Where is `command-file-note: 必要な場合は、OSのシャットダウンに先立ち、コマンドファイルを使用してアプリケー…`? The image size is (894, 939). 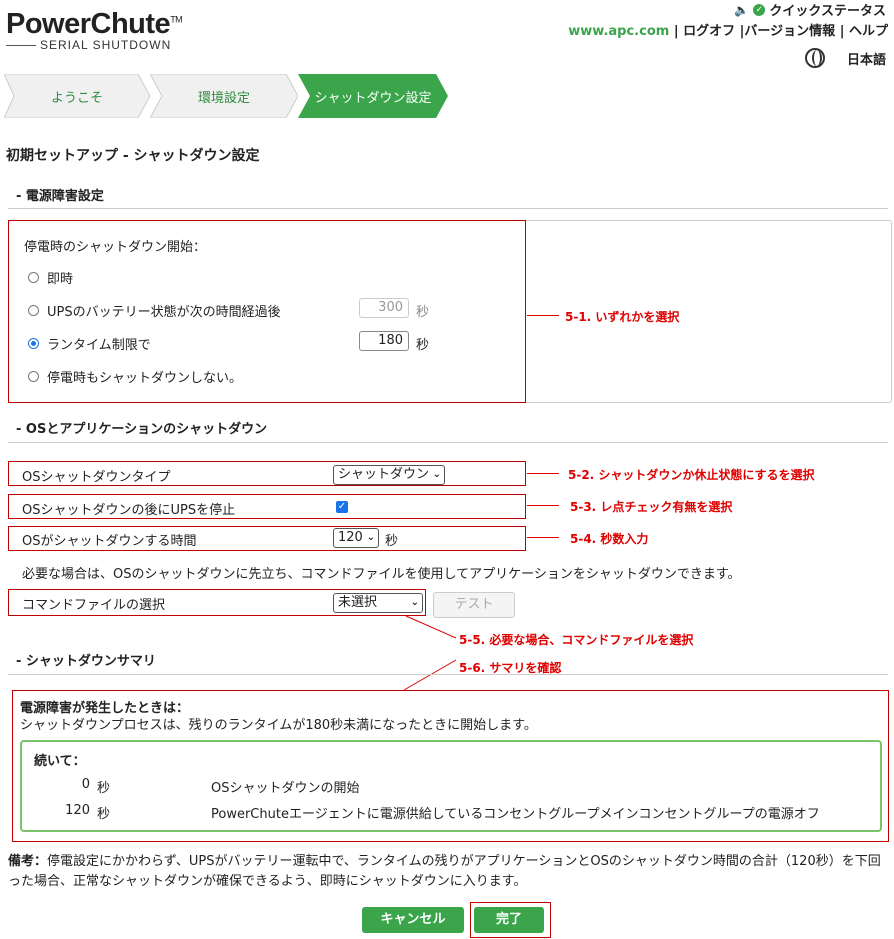
command-file-note: 必要な場合は、OSのシャットダウンに先立ち、コマンドファイルを使用してアプリケー… is located at coordinates (381, 574).